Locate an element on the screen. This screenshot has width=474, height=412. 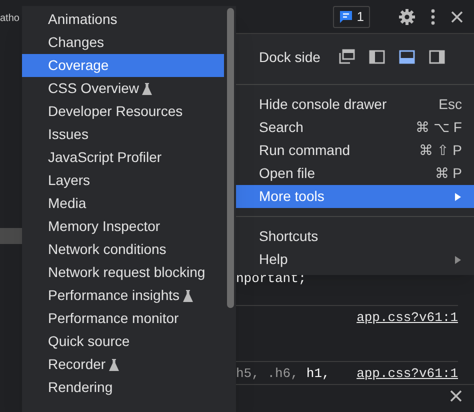
shortcut-text: ⌘ ⇧ P is located at coordinates (440, 150).